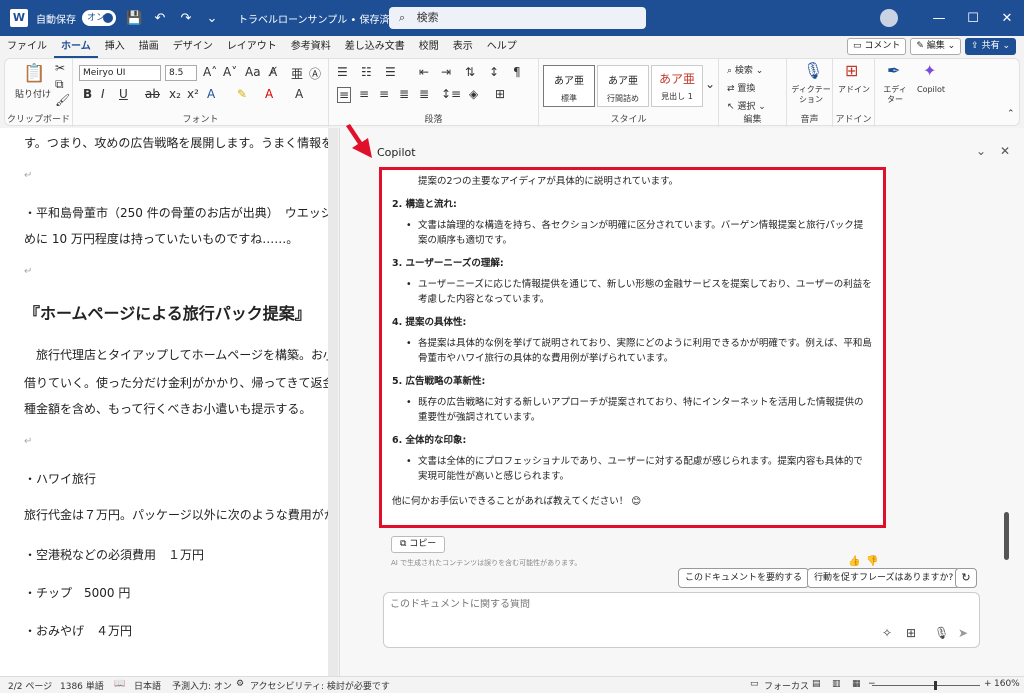 This screenshot has width=1024, height=693. What do you see at coordinates (893, 70) in the screenshot?
I see `editor-icon: ✒` at bounding box center [893, 70].